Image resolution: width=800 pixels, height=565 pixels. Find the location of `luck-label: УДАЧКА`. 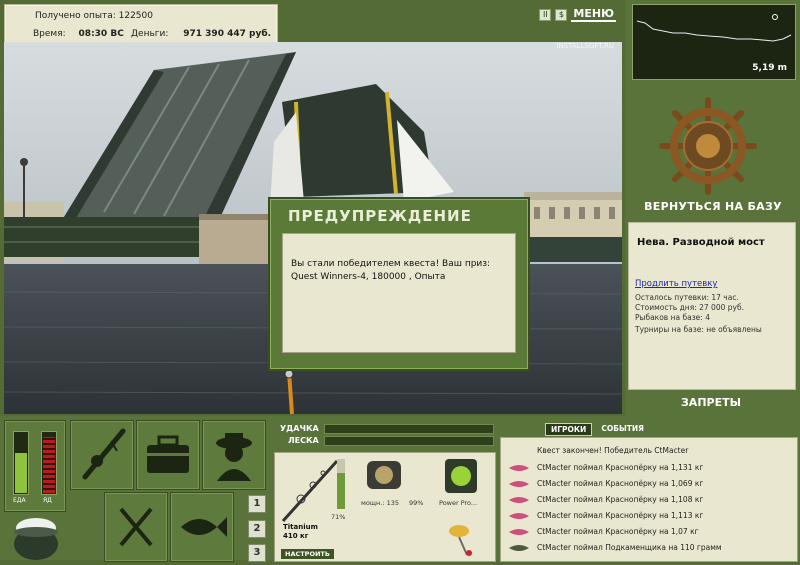

luck-label: УДАЧКА is located at coordinates (299, 428).